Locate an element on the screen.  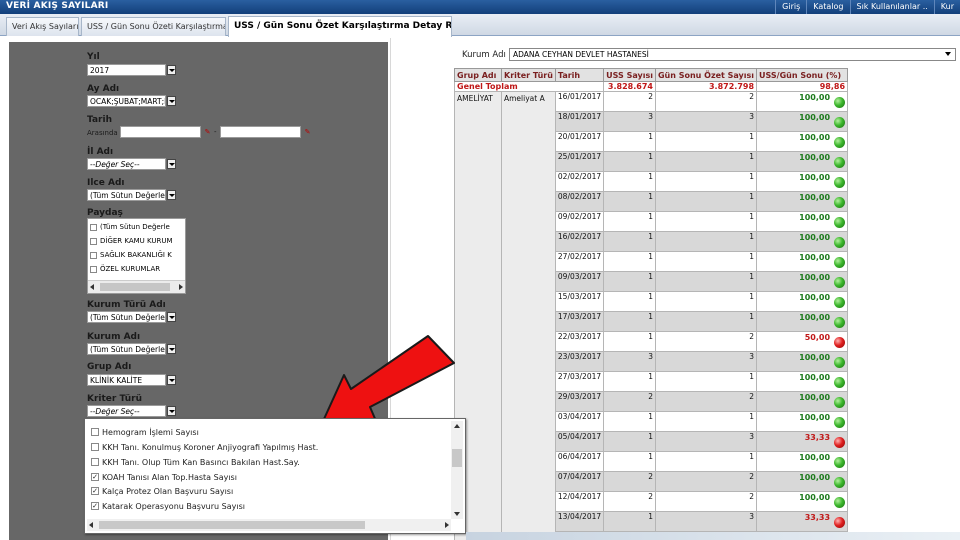
paydas-item: ÖZEL KURUMLAR is located at coordinates (125, 269).